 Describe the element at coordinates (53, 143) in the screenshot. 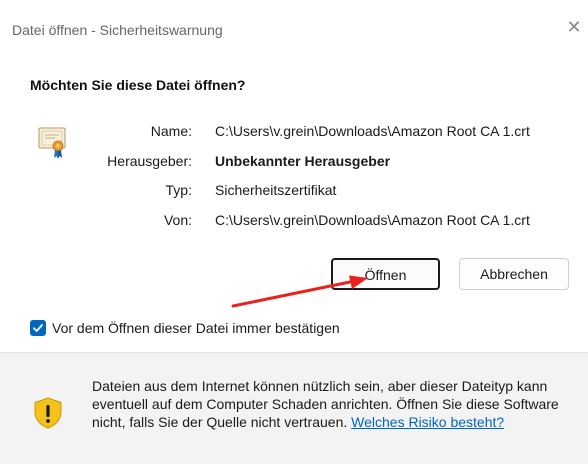

I see `certificate-icon` at that location.